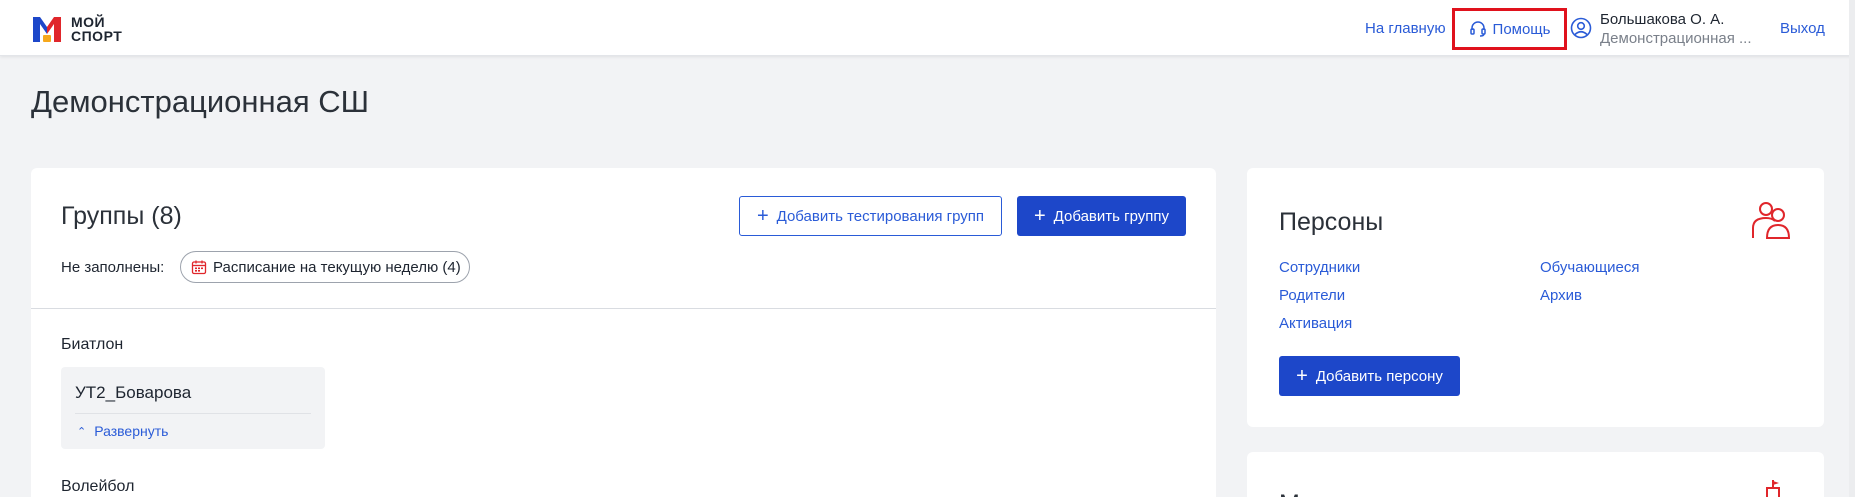  Describe the element at coordinates (82, 431) in the screenshot. I see `chevron-up-icon: ⌃` at that location.